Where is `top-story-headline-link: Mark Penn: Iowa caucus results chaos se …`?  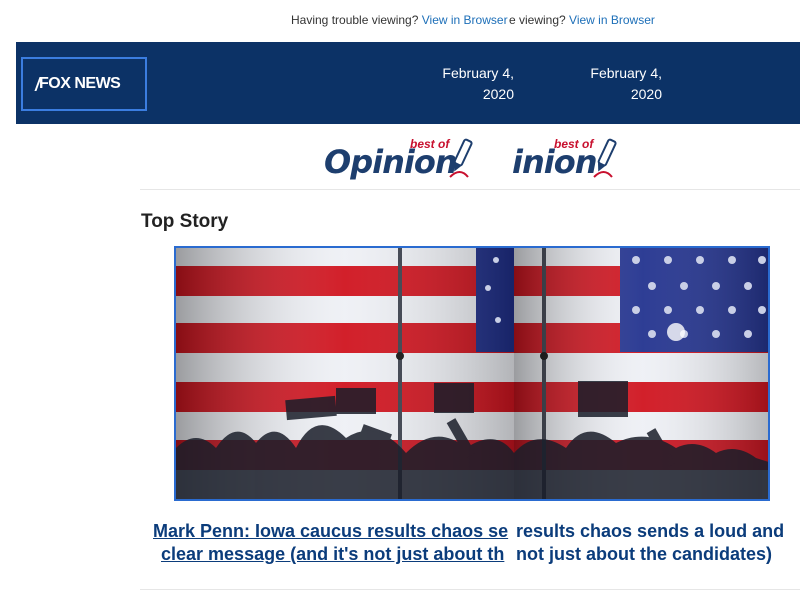
top-story-headline-link: Mark Penn: Iowa caucus results chaos se … is located at coordinates (348, 543).